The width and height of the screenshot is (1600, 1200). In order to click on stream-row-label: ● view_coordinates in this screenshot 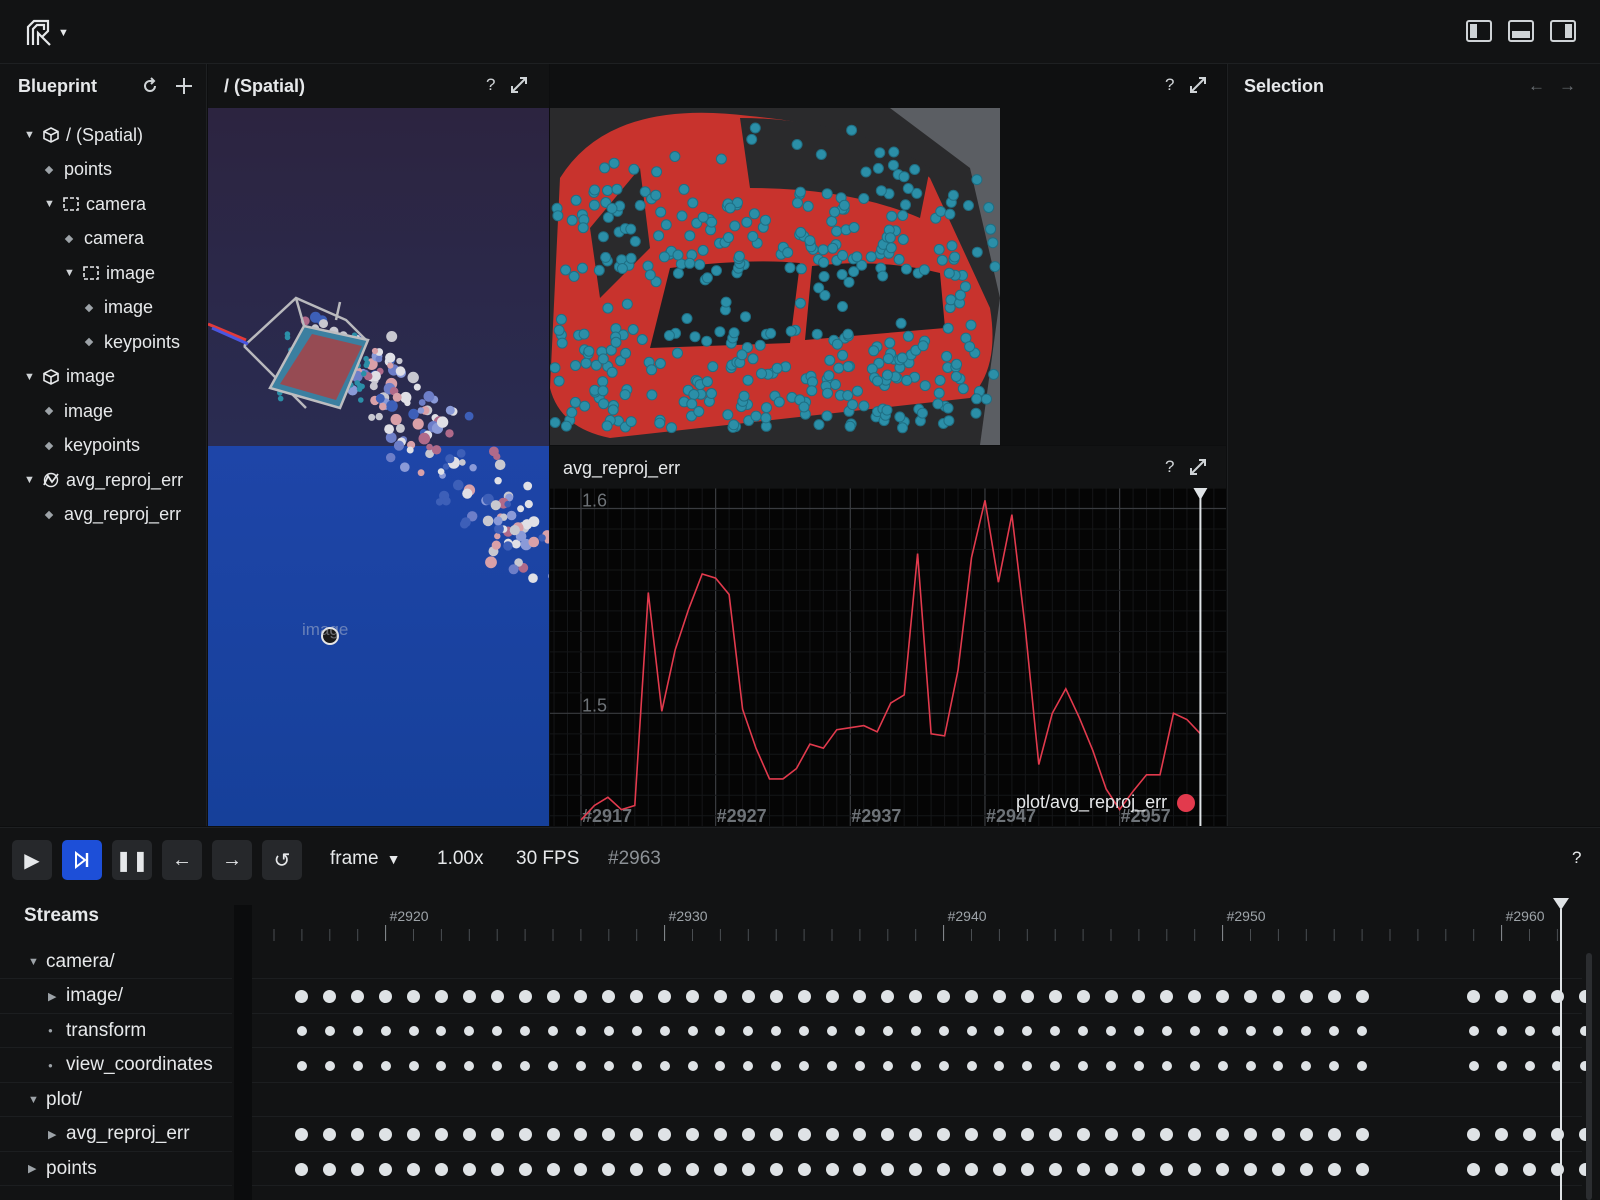, I will do `click(116, 1066)`.